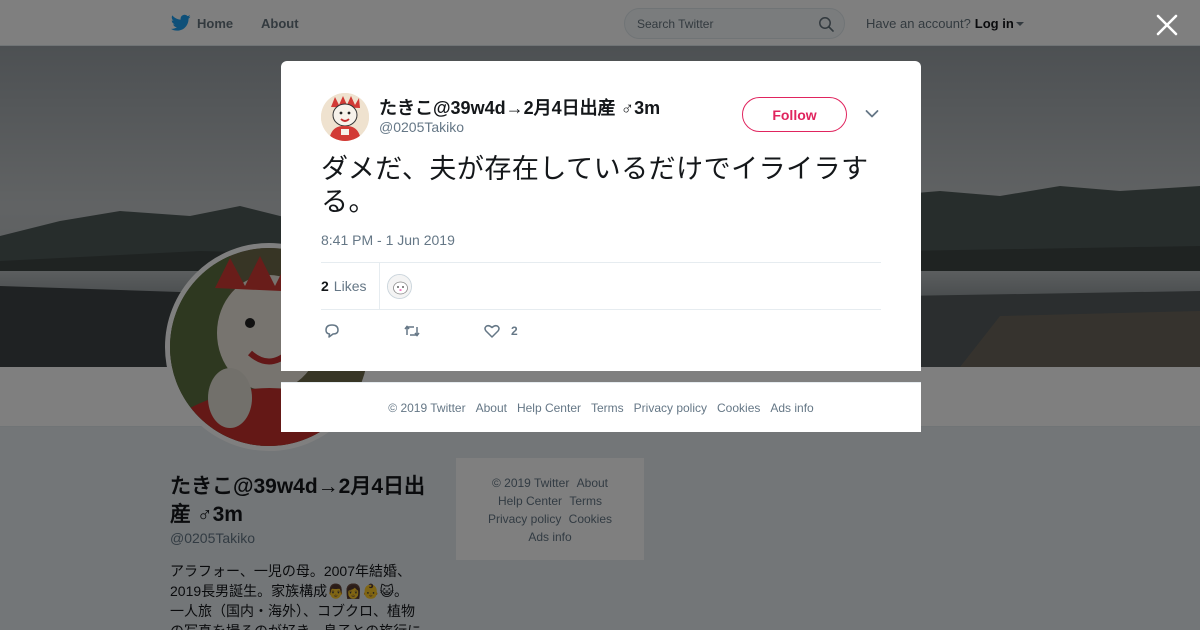 The image size is (1200, 630). I want to click on close-icon, so click(1167, 25).